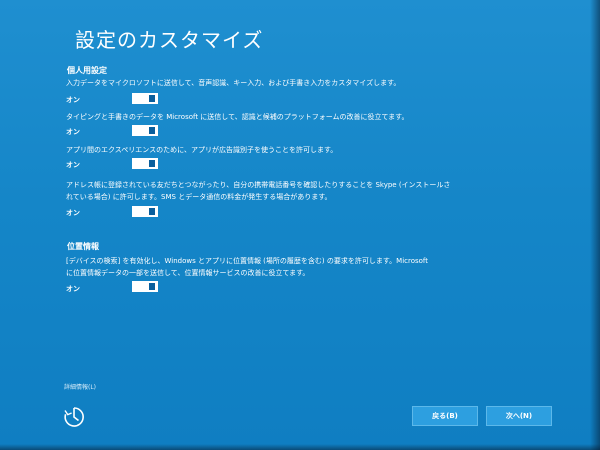  What do you see at coordinates (145, 286) in the screenshot?
I see `toggle-location` at bounding box center [145, 286].